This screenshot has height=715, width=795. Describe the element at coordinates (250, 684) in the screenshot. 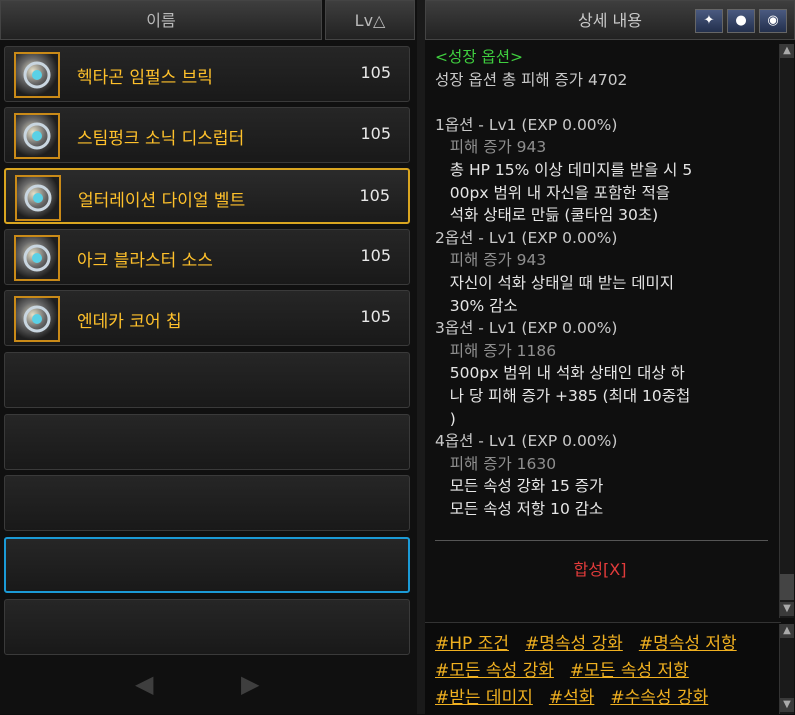

I see `next-page-arrow-icon: ▶` at that location.